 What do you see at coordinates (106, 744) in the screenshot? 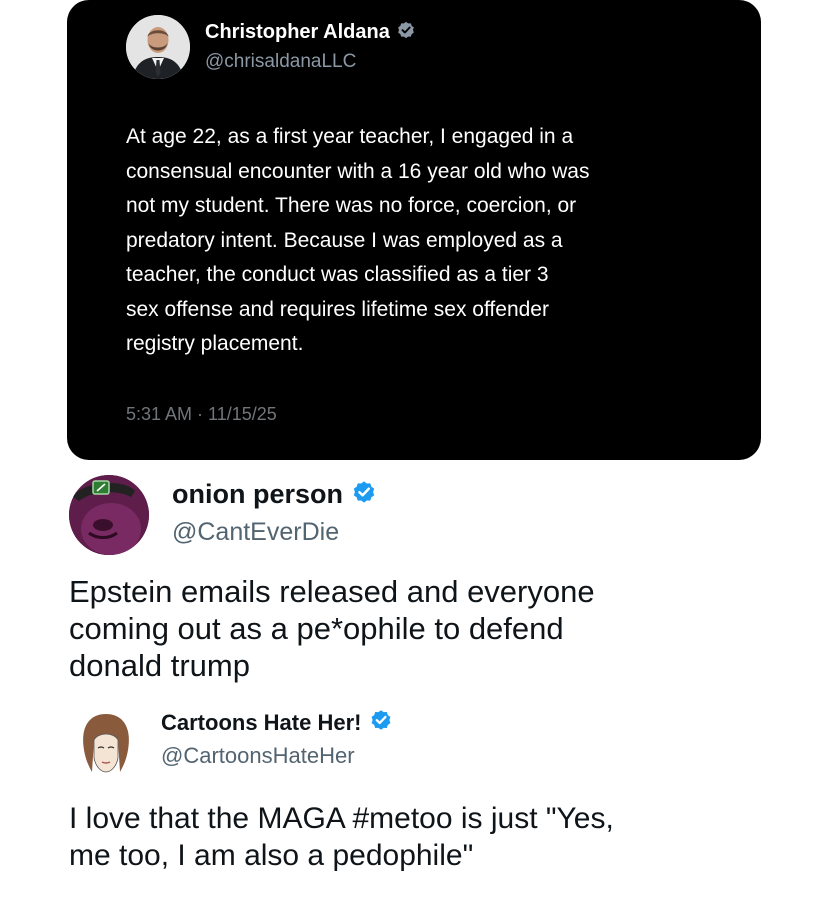
I see `cartoons-hate-her-avatar` at bounding box center [106, 744].